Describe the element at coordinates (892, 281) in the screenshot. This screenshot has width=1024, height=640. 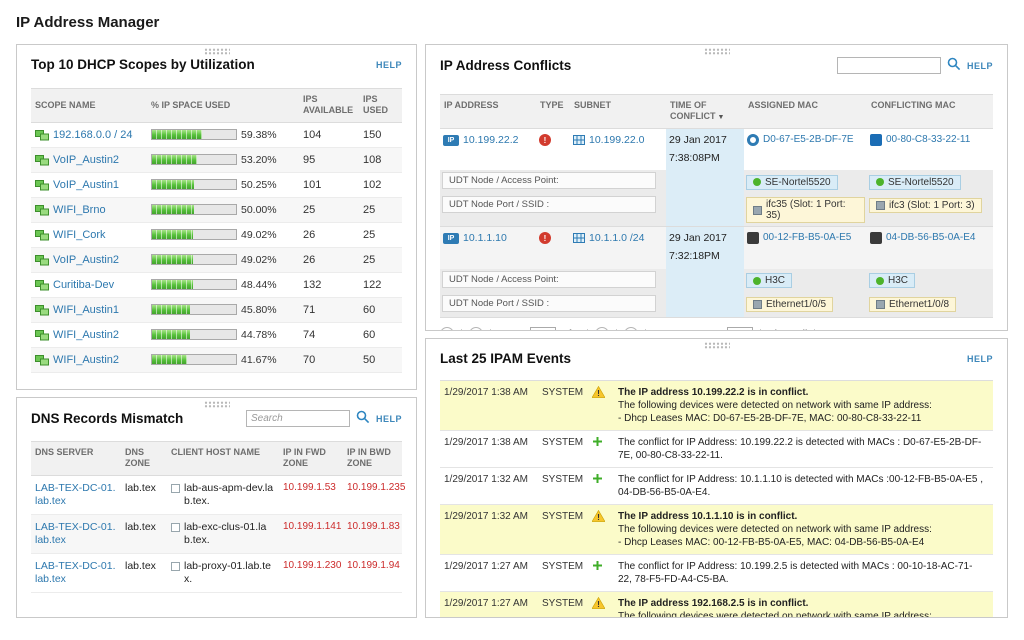
I see `conflicting-node-chip: H3C` at that location.